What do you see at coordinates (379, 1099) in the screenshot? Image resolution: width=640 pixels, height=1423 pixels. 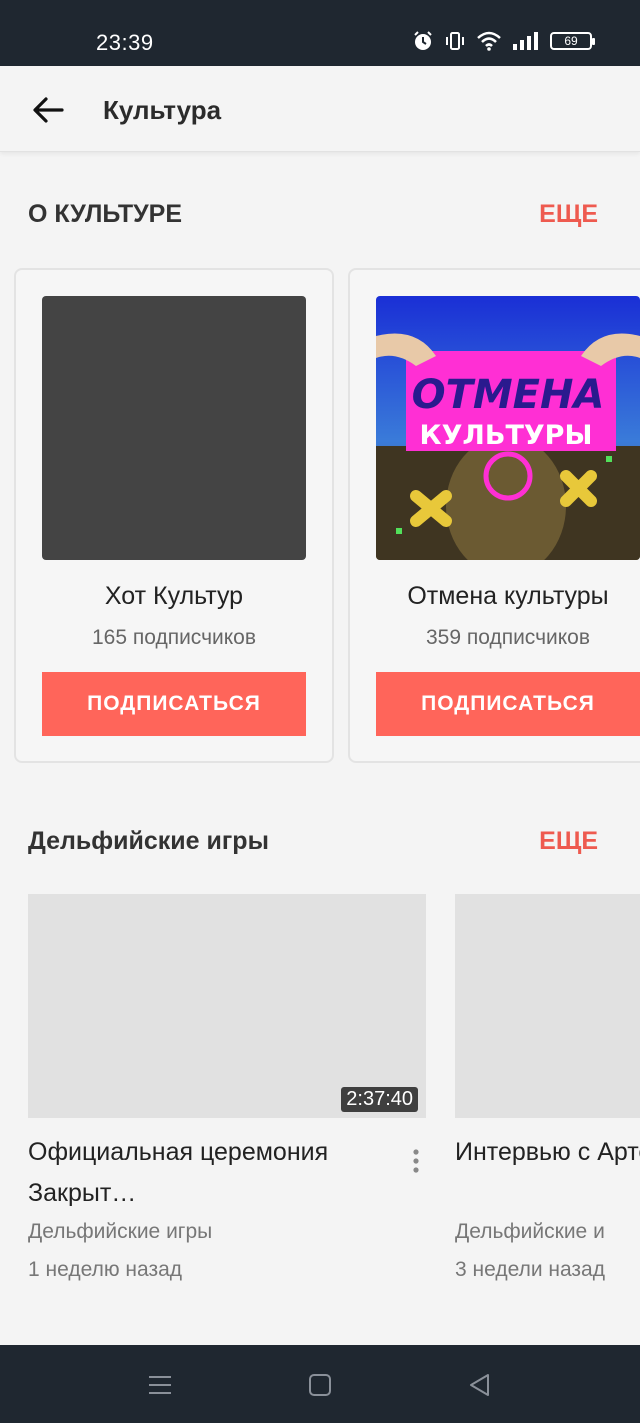 I see `video-duration: 2:37:40` at bounding box center [379, 1099].